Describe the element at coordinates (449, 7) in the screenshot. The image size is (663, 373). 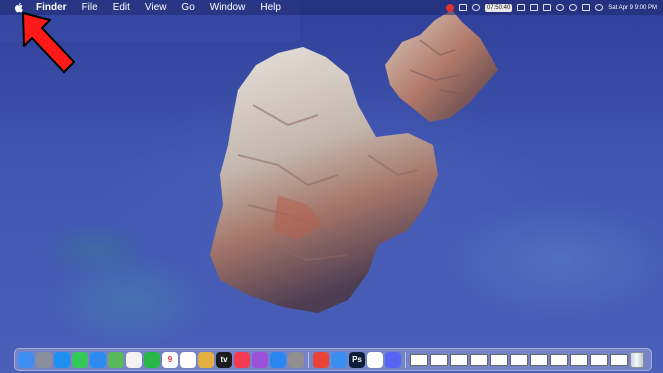
I see `screen-record-icon` at that location.